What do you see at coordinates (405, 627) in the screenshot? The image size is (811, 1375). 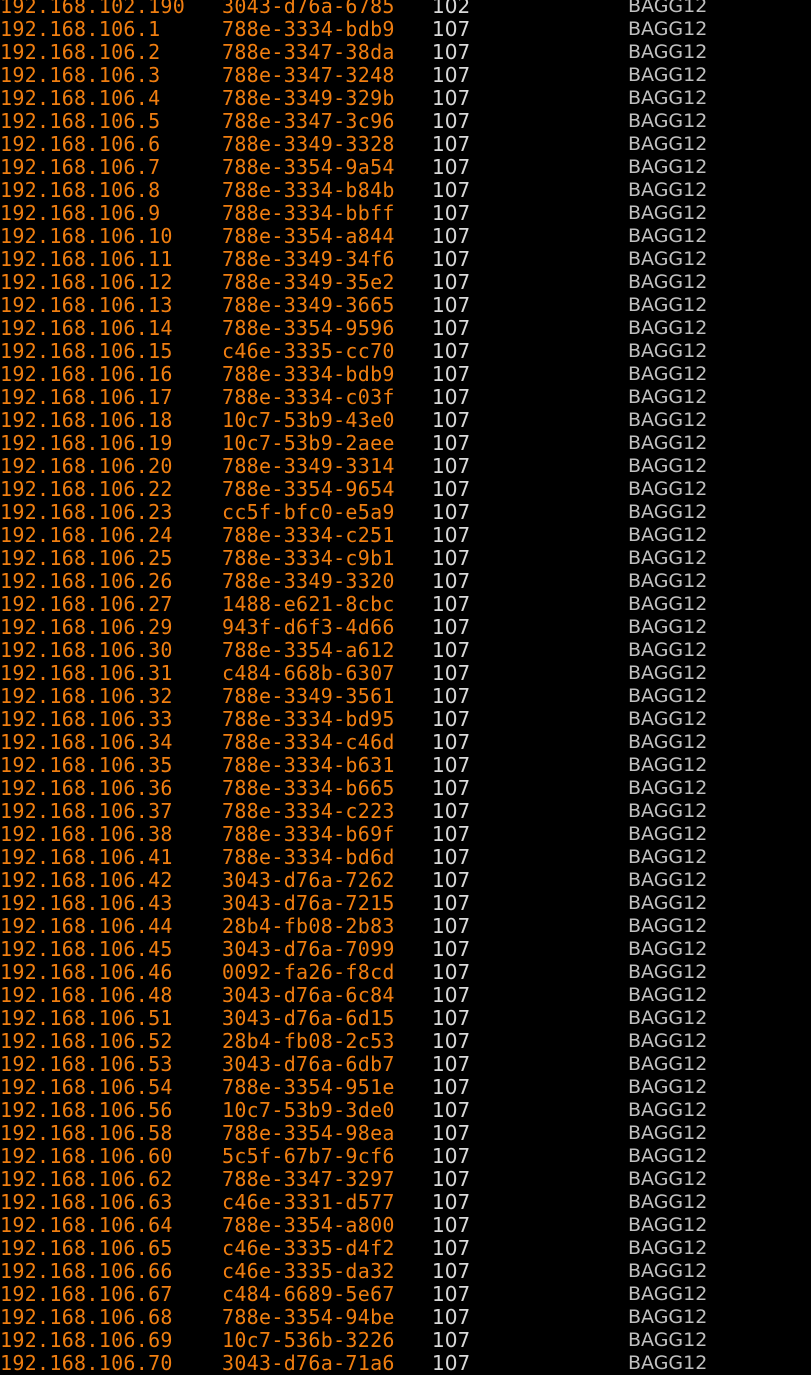 I see `arp-entry-row: 192.168.106.29 943f-d6f3-4d66 107 BAGG12` at bounding box center [405, 627].